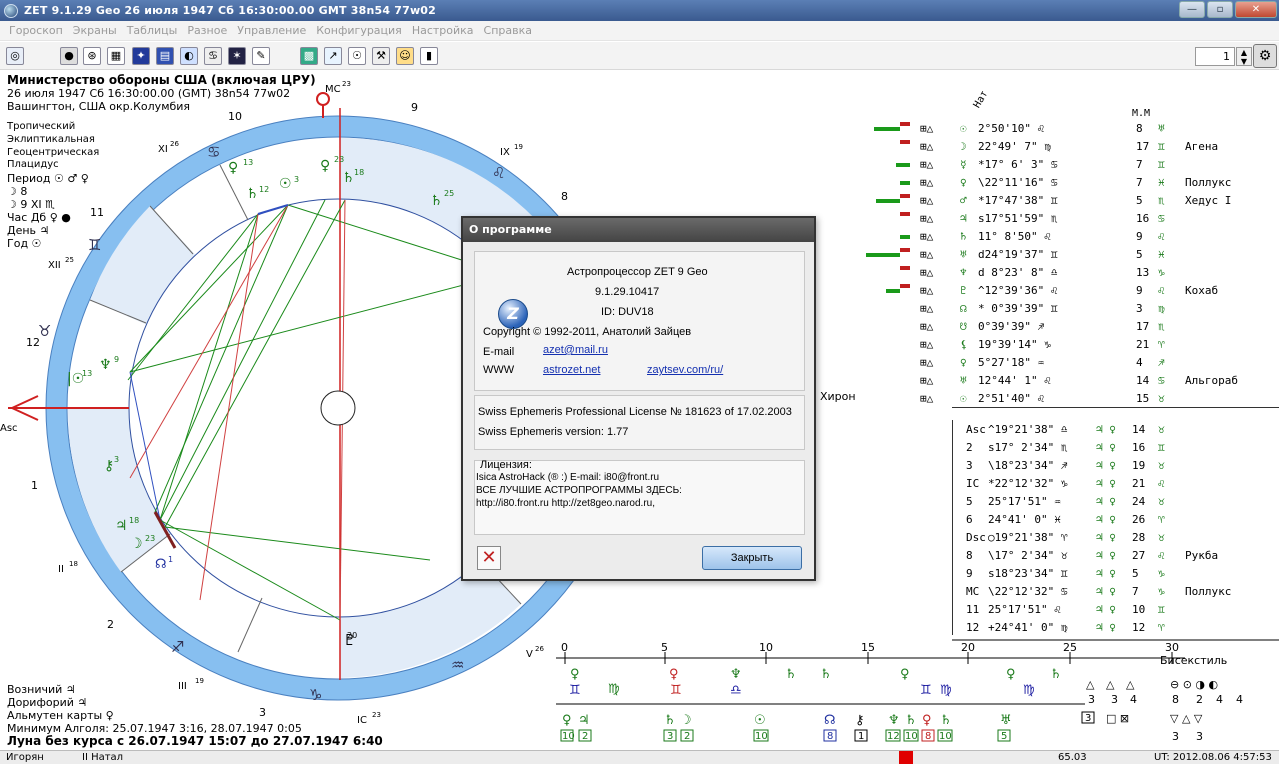 Image resolution: width=1279 pixels, height=764 pixels. I want to click on menu-configuration: Конфигурация, so click(359, 30).